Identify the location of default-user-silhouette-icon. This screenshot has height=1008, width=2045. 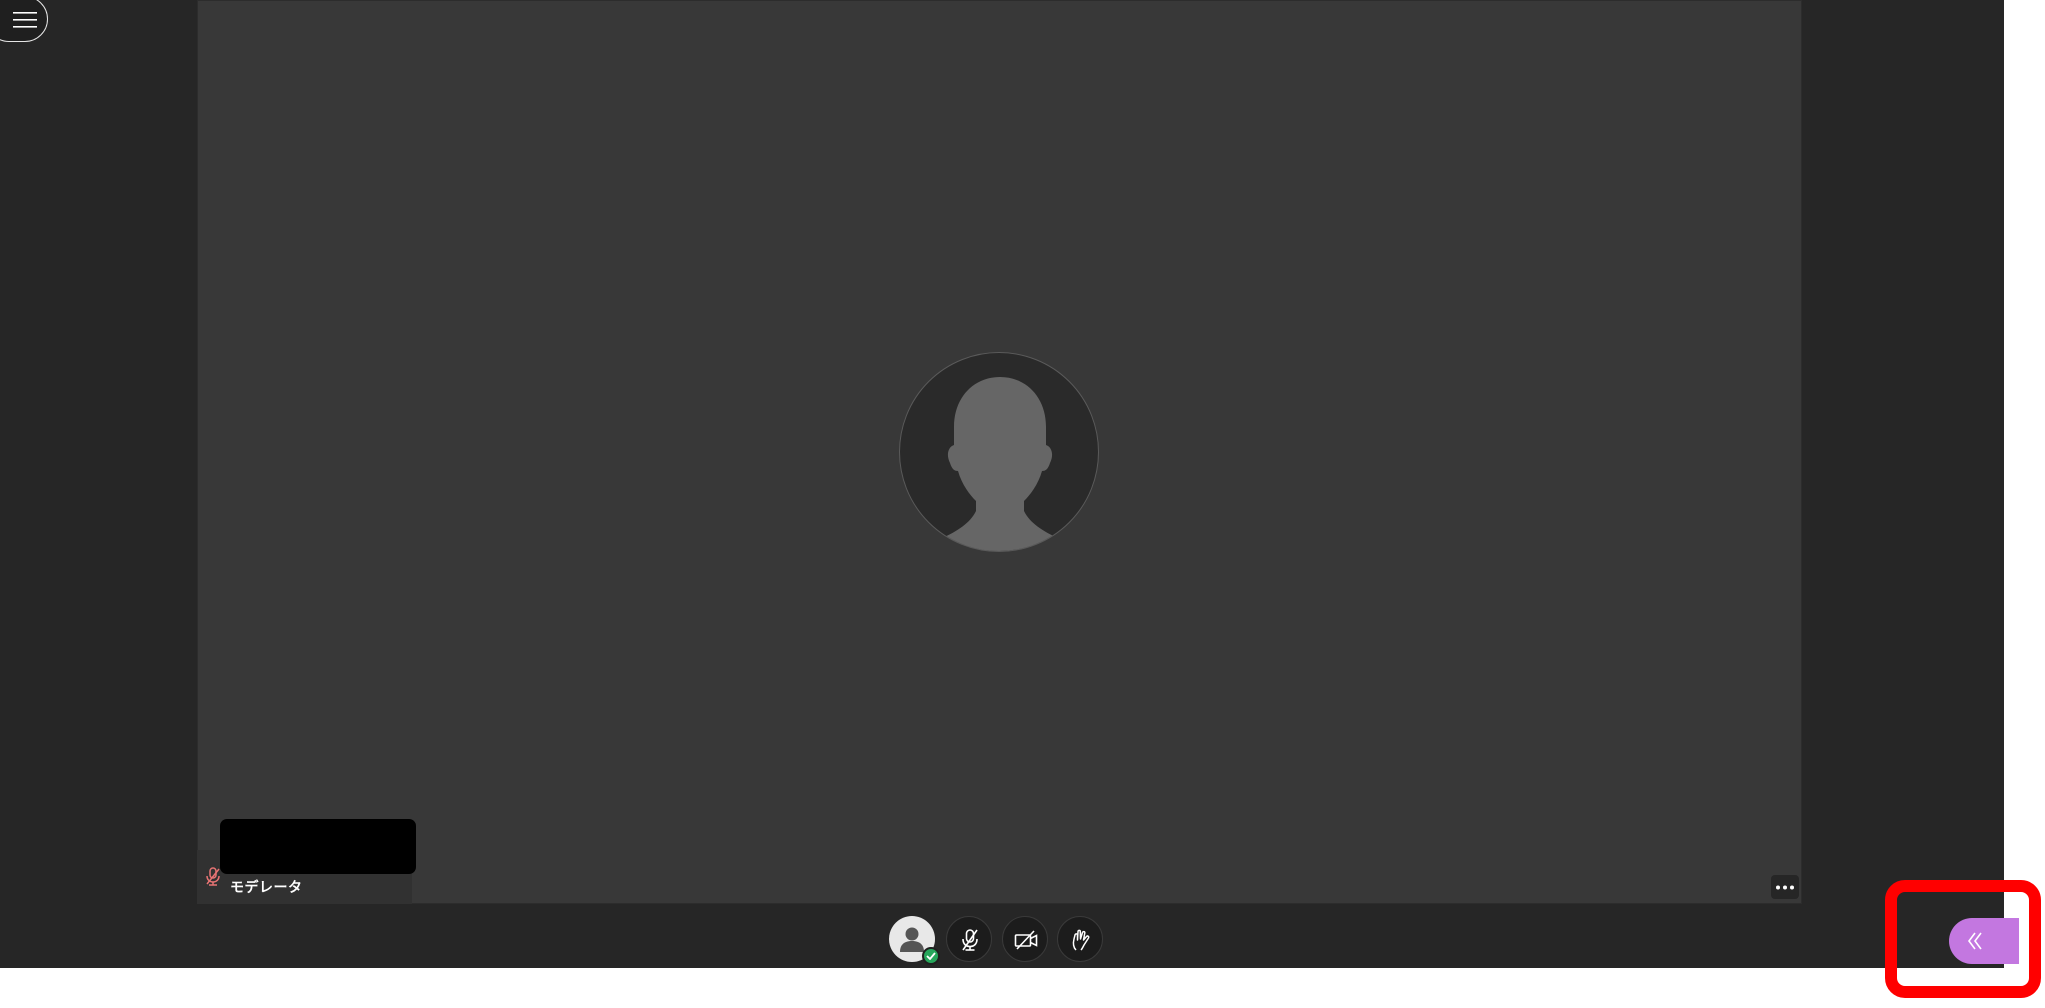
(1000, 464).